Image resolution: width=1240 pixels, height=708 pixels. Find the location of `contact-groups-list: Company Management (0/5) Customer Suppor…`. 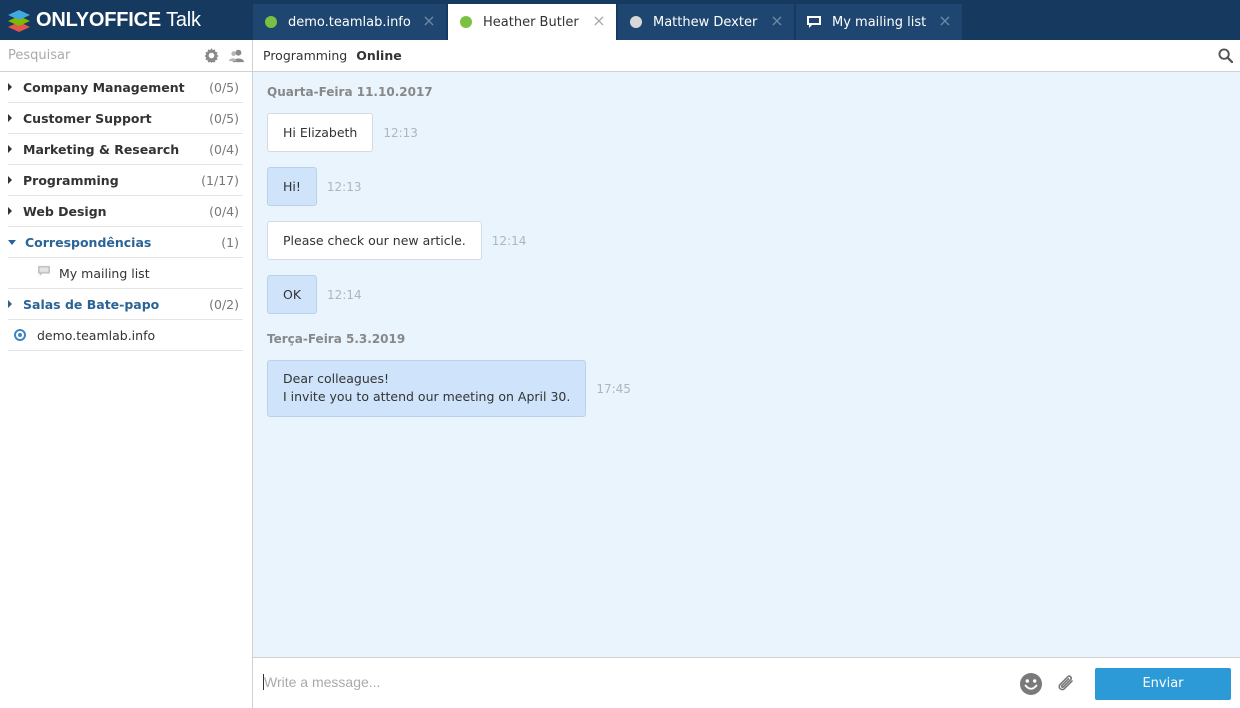

contact-groups-list: Company Management (0/5) Customer Suppor… is located at coordinates (126, 211).